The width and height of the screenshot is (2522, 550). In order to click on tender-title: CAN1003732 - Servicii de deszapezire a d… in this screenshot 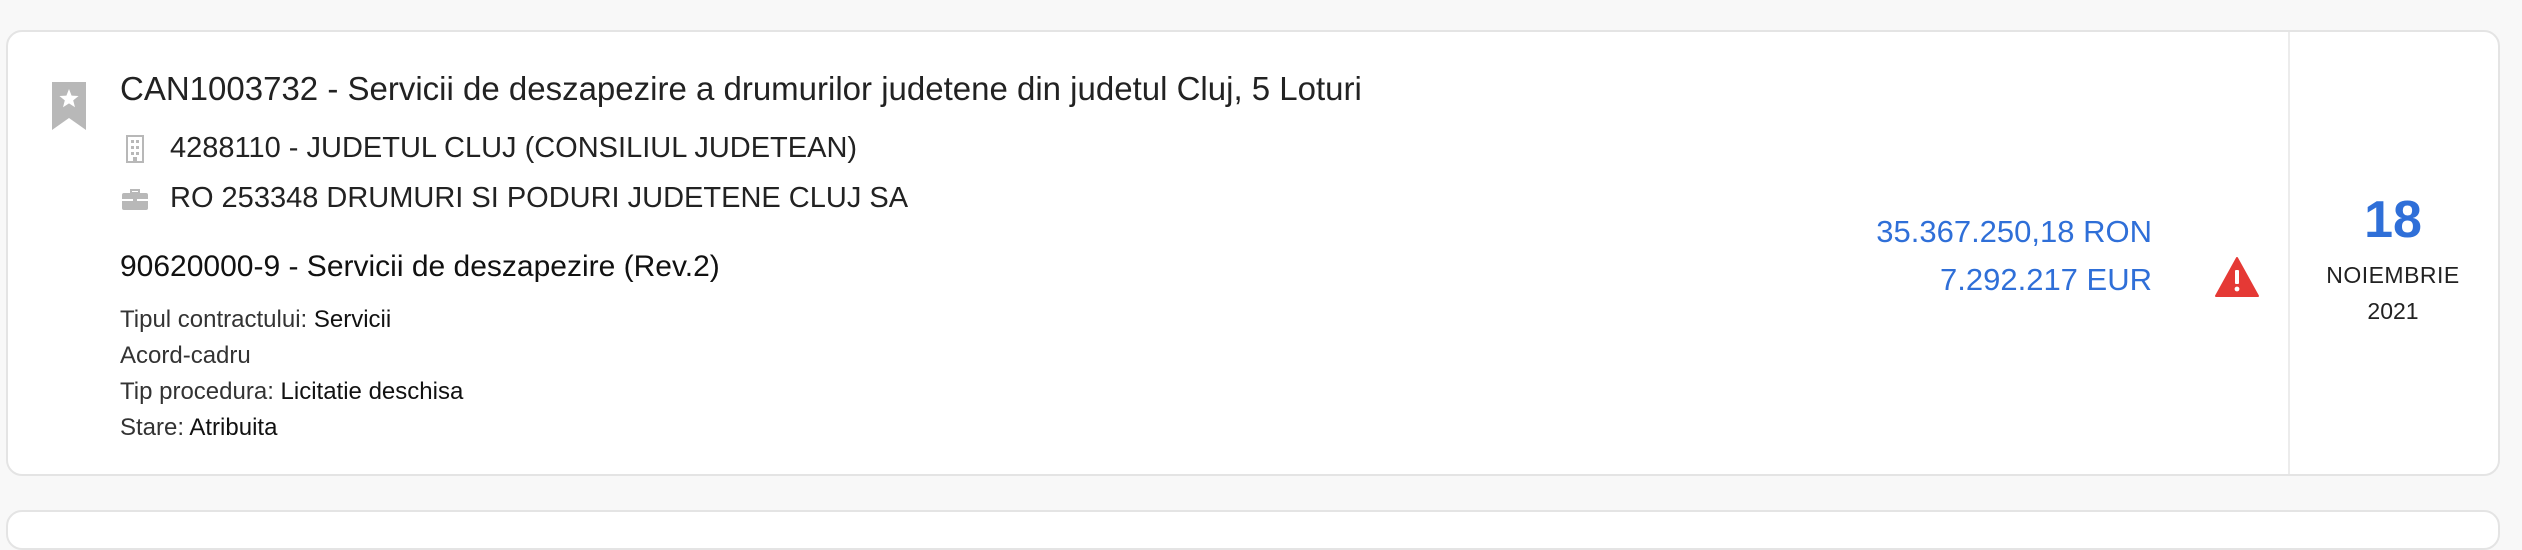, I will do `click(741, 89)`.